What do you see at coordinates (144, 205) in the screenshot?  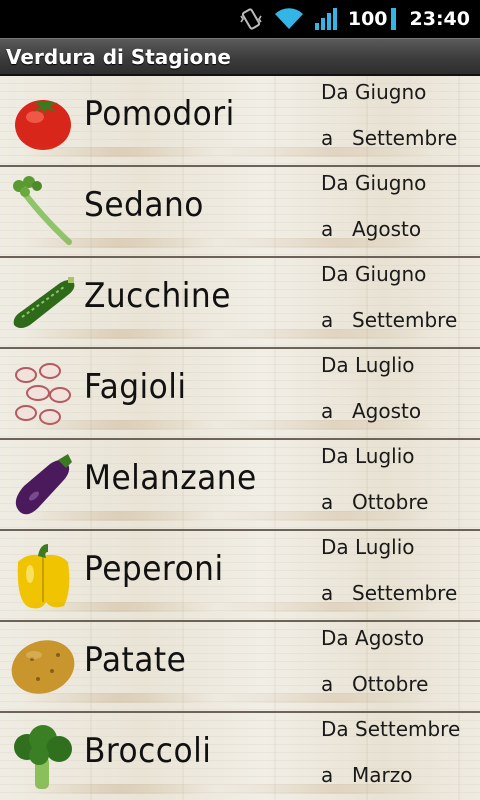 I see `vegetable-name: Sedano` at bounding box center [144, 205].